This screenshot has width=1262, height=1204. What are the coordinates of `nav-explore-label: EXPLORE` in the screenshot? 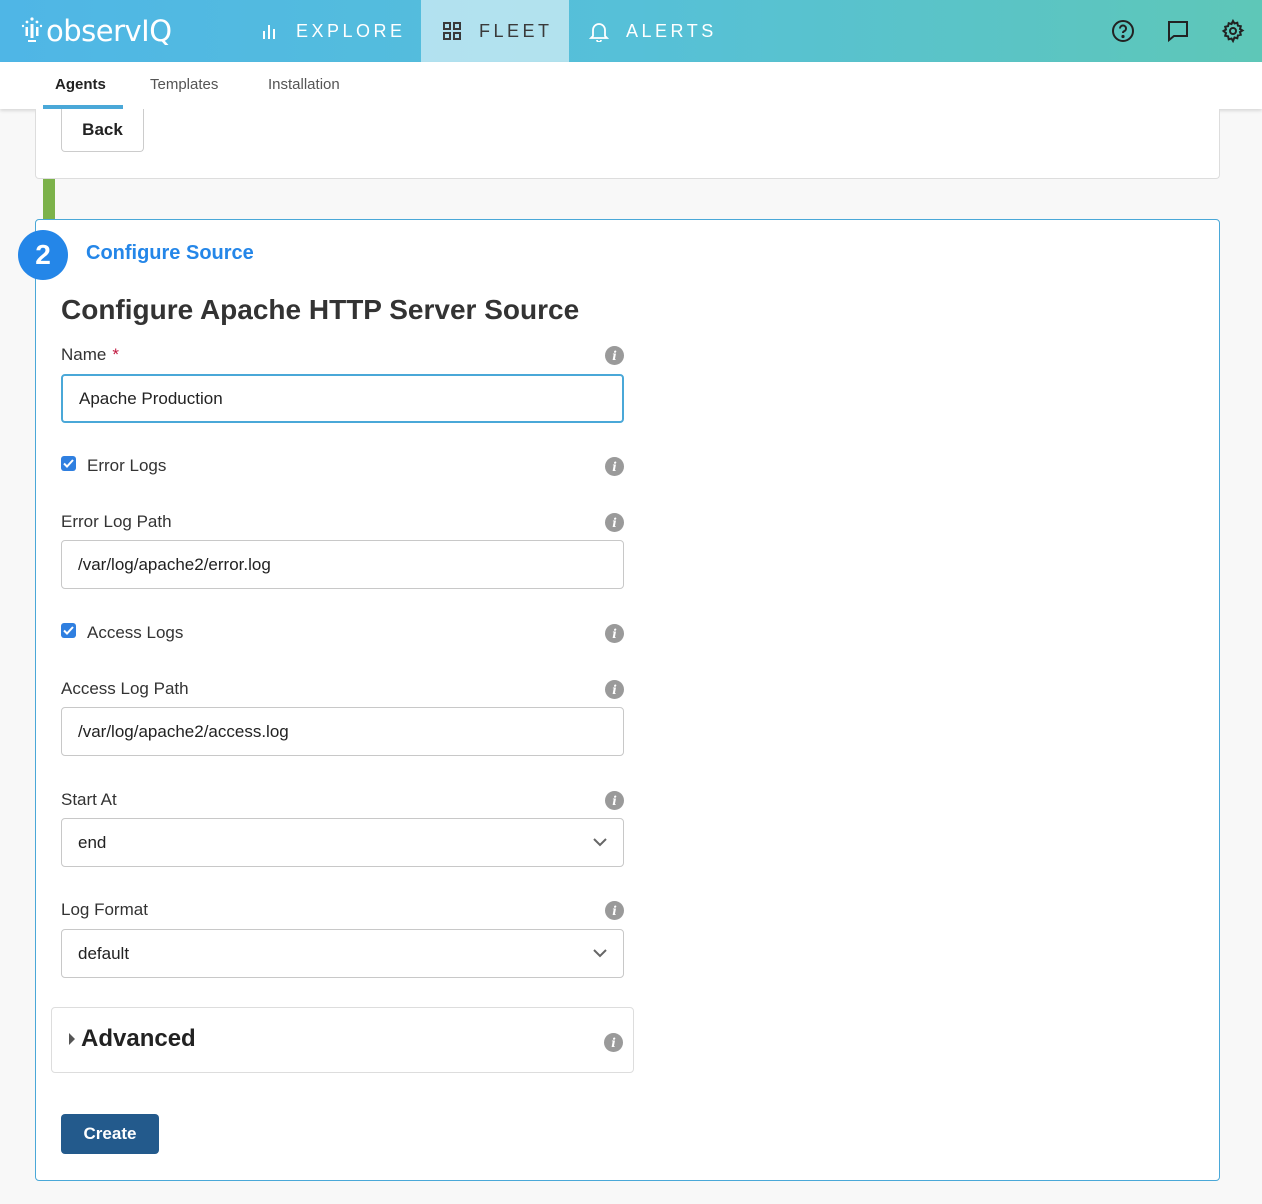 It's located at (351, 30).